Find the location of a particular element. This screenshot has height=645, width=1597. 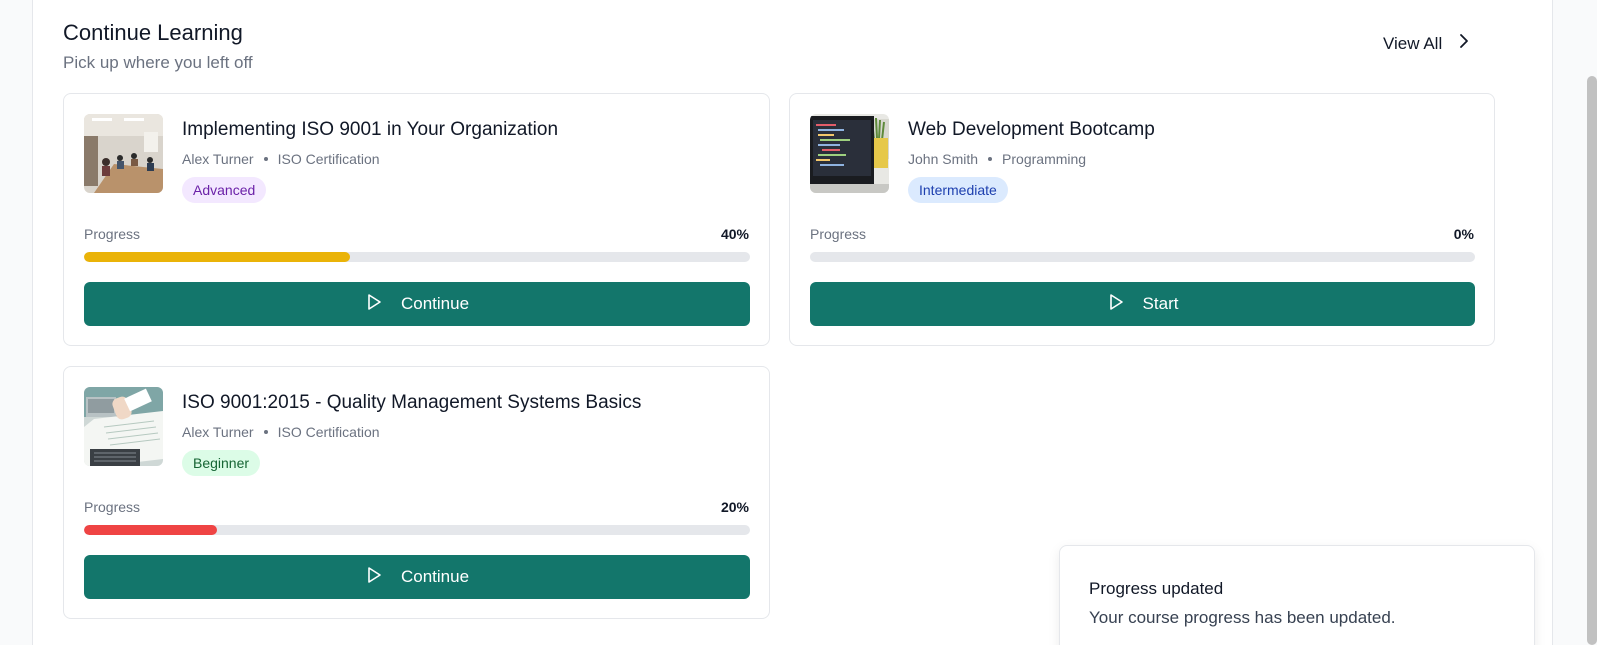

button-label: Start is located at coordinates (1160, 303).